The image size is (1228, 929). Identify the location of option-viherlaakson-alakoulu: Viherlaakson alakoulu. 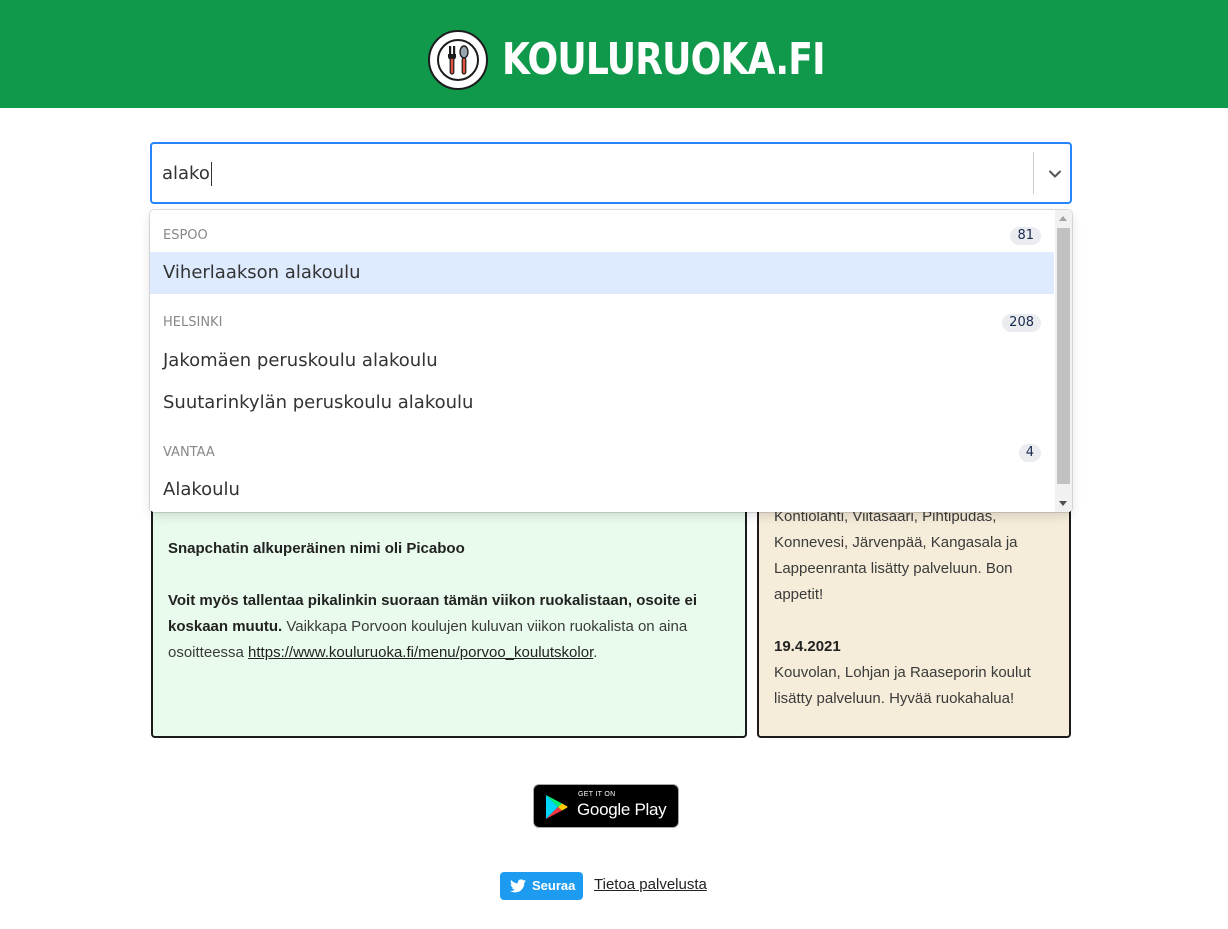
(602, 273).